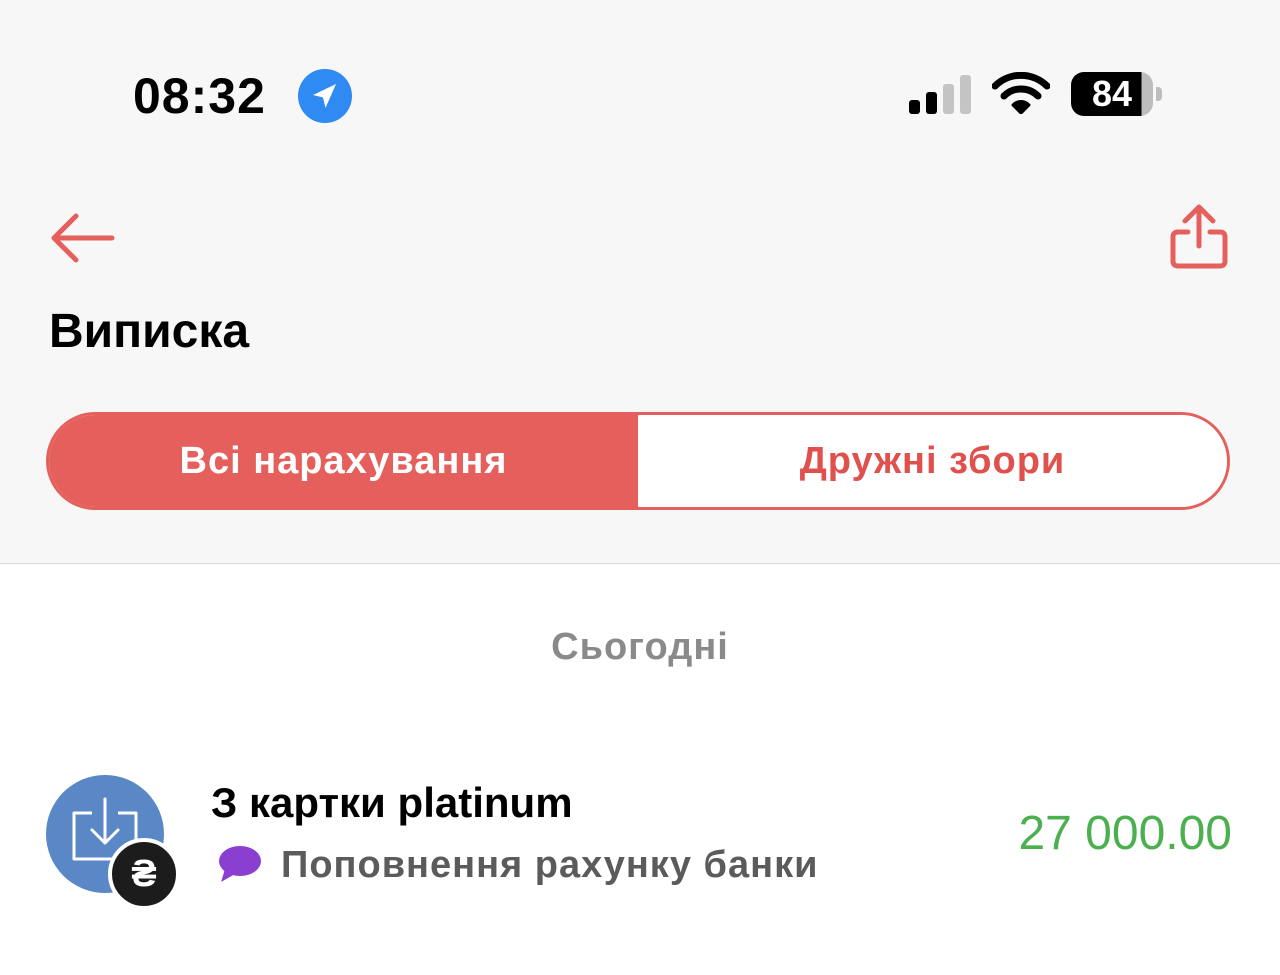 The width and height of the screenshot is (1280, 975). Describe the element at coordinates (1021, 93) in the screenshot. I see `wifi-icon` at that location.